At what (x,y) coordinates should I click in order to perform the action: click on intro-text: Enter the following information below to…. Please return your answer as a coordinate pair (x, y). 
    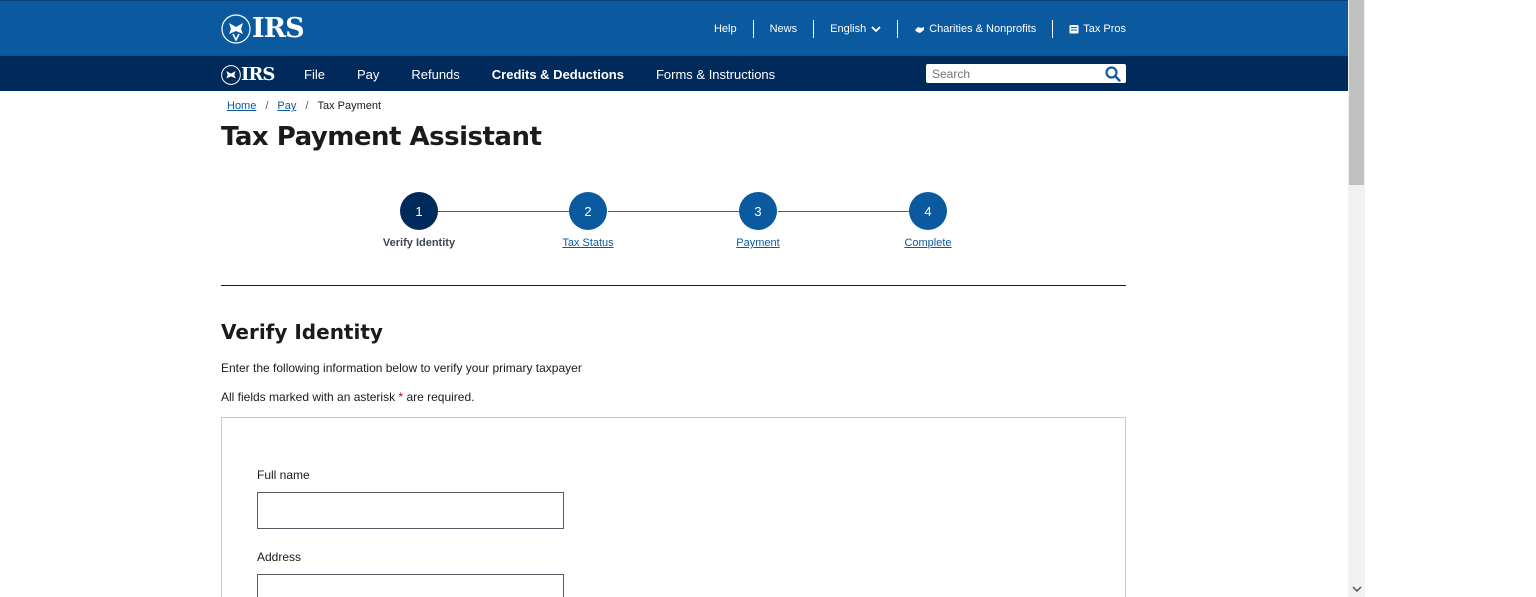
    Looking at the image, I should click on (401, 368).